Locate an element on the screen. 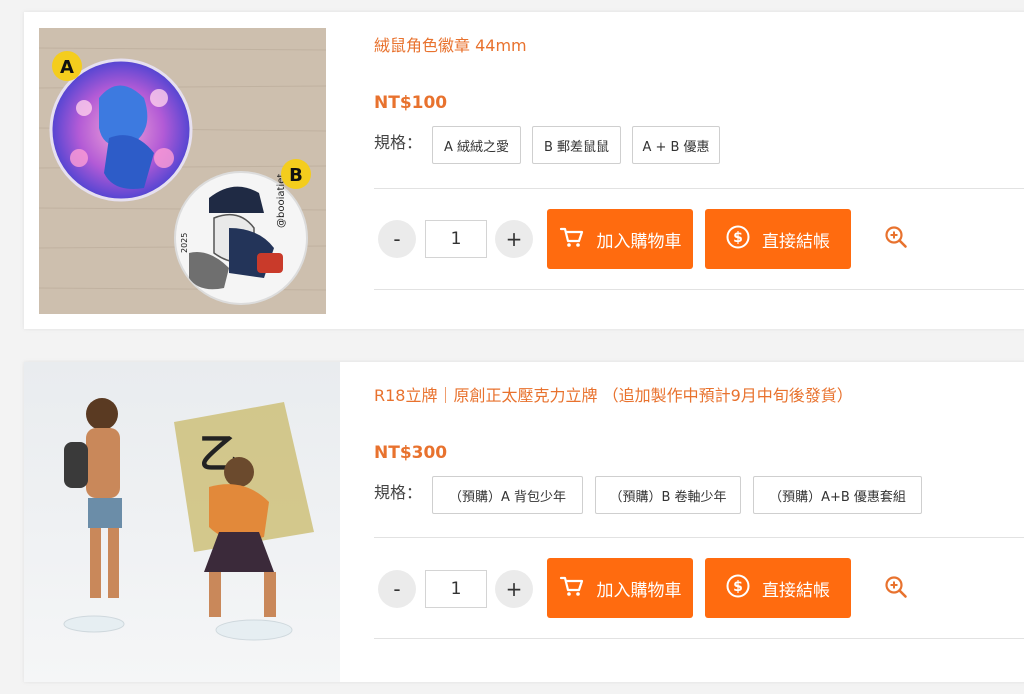  option-b: B 郵差鼠鼠 is located at coordinates (576, 145).